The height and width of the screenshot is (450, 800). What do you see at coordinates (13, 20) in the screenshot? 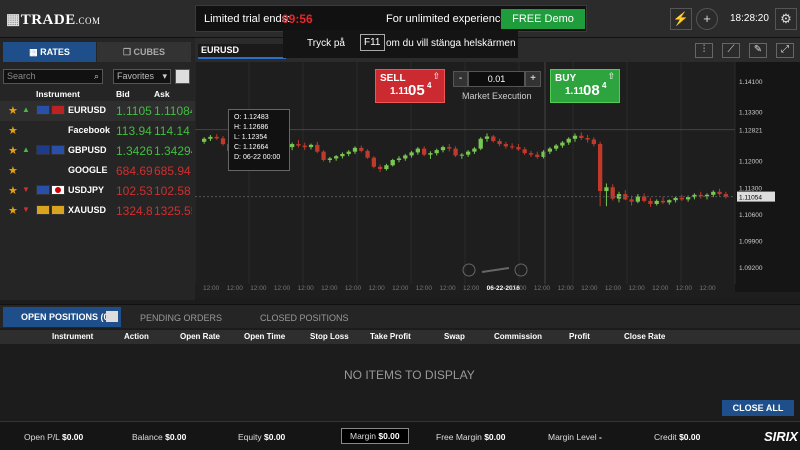
I see `grid-logo-icon: ▦` at bounding box center [13, 20].